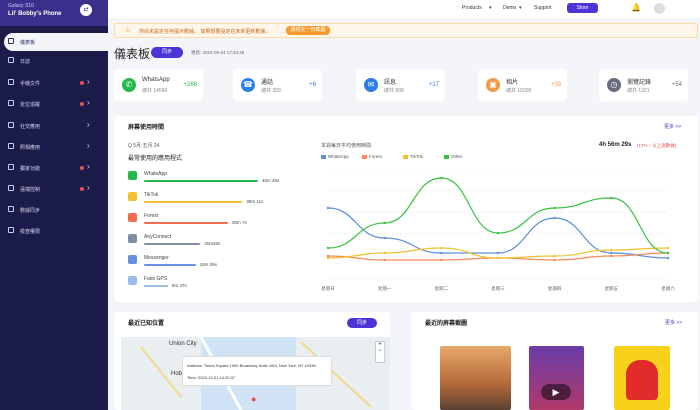 Image resolution: width=700 pixels, height=410 pixels. What do you see at coordinates (54, 104) in the screenshot?
I see `sidebar-item-location: 定位追蹤 ›` at bounding box center [54, 104].